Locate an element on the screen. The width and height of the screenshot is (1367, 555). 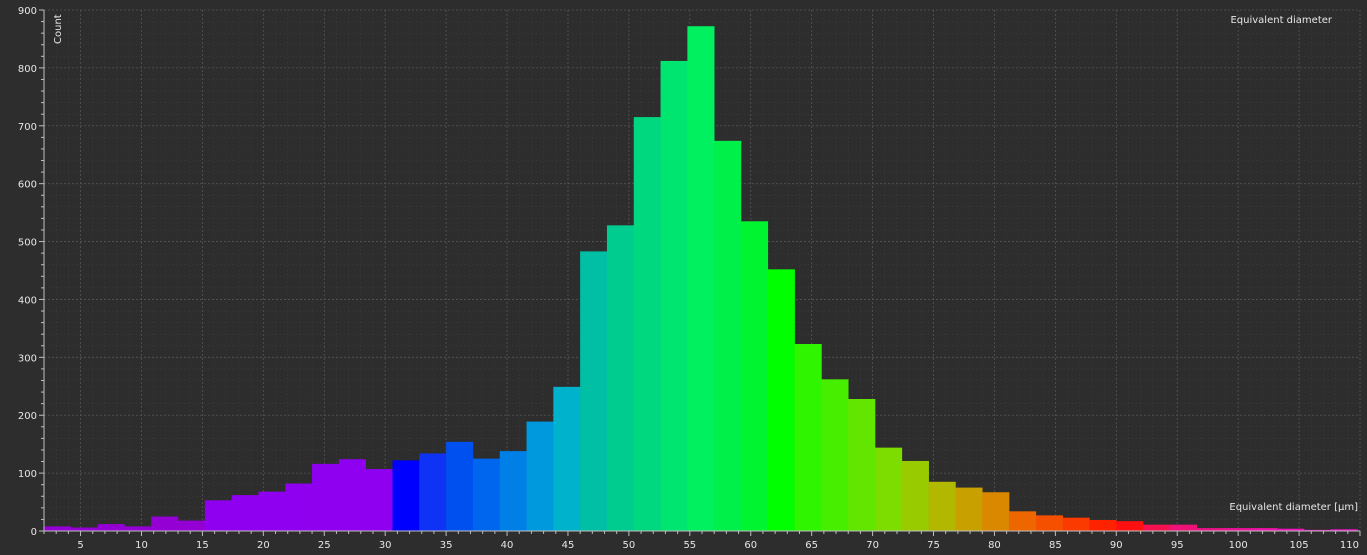
x-tick-label: 30 is located at coordinates (385, 545).